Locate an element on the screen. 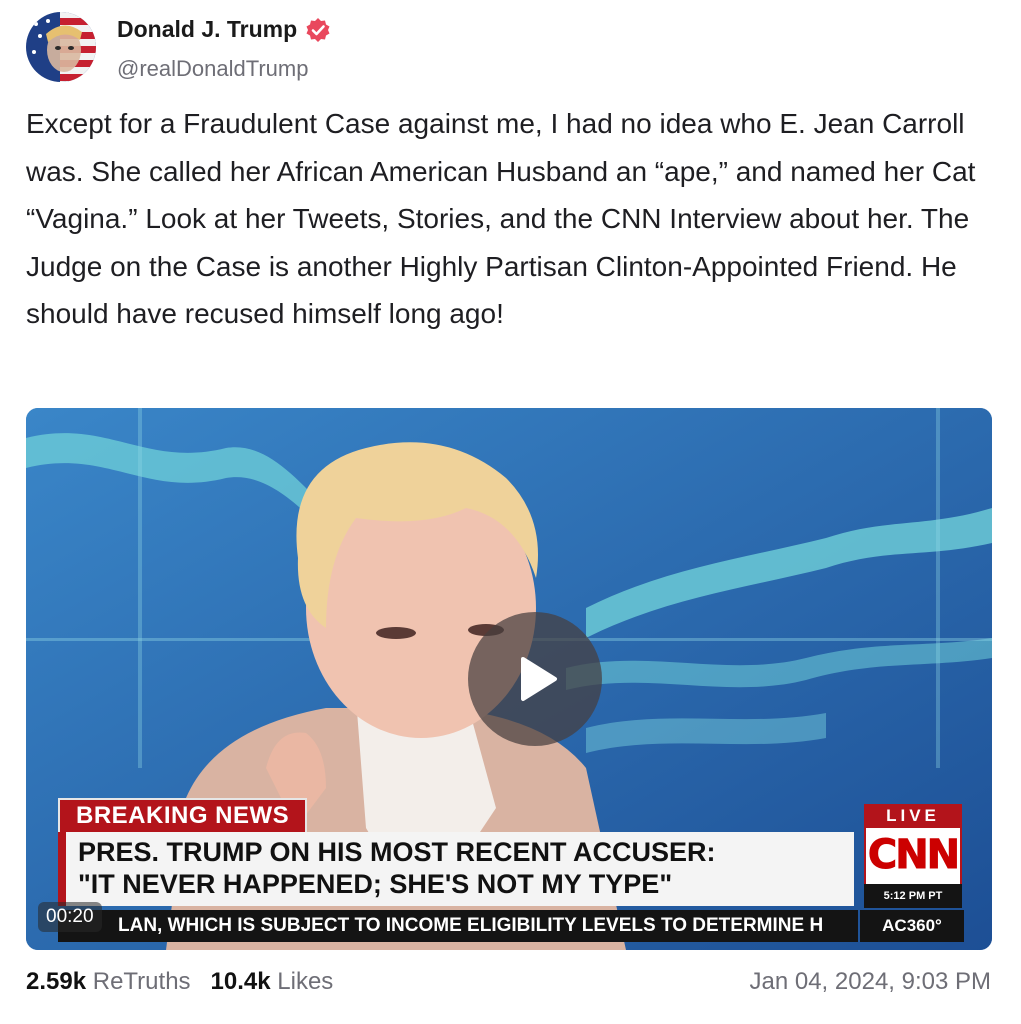  play-button is located at coordinates (535, 679).